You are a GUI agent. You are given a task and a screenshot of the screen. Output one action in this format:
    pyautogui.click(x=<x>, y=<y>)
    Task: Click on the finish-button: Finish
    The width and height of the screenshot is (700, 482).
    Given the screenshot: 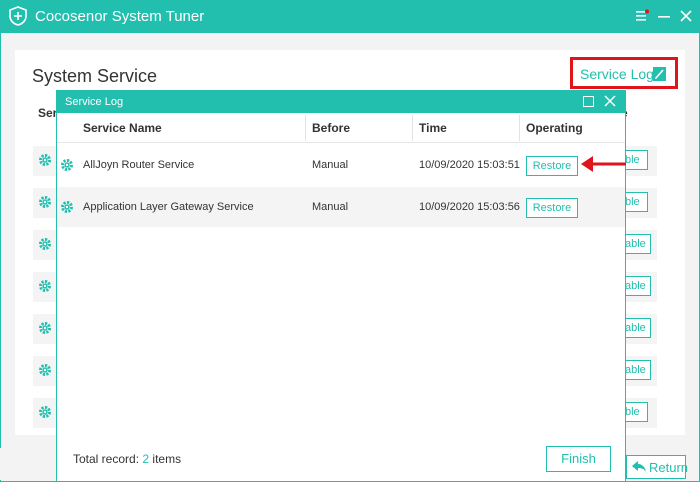 What is the action you would take?
    pyautogui.click(x=578, y=459)
    